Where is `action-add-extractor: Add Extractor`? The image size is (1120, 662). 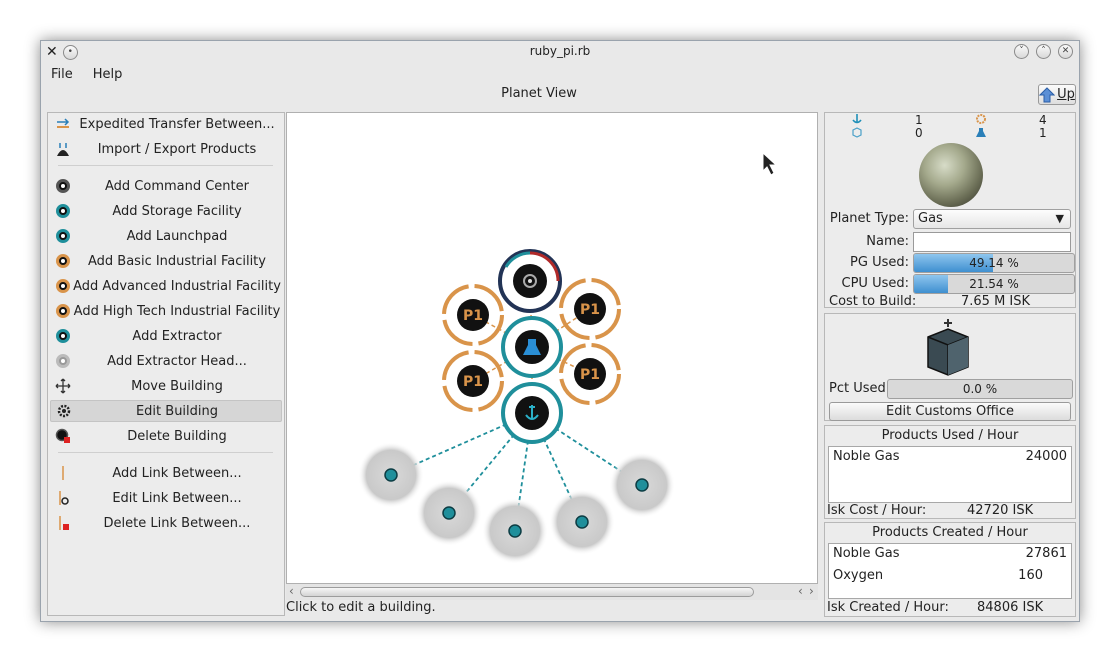 action-add-extractor: Add Extractor is located at coordinates (166, 336).